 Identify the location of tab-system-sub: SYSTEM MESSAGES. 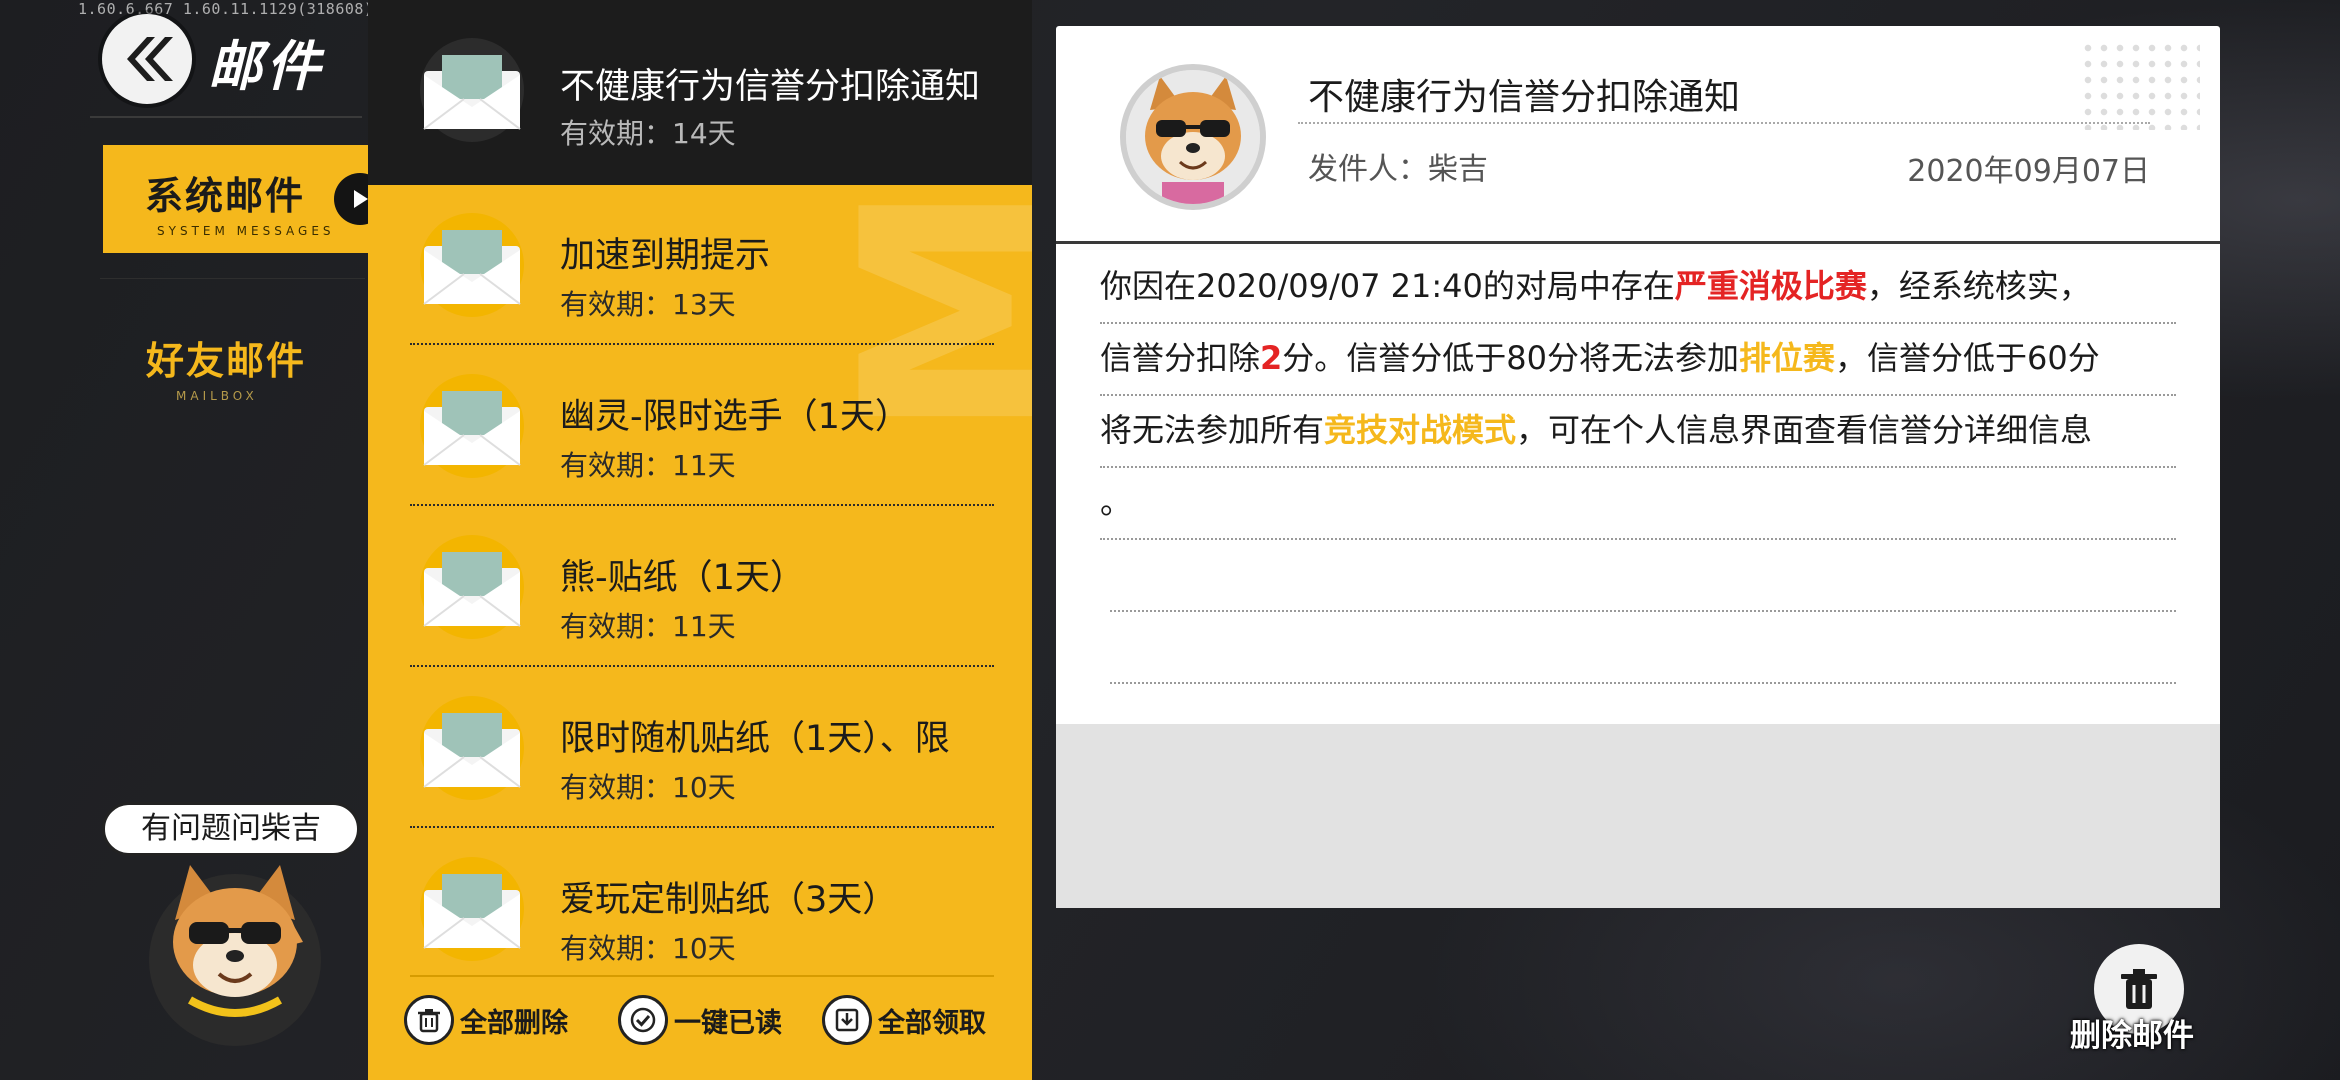
(246, 231).